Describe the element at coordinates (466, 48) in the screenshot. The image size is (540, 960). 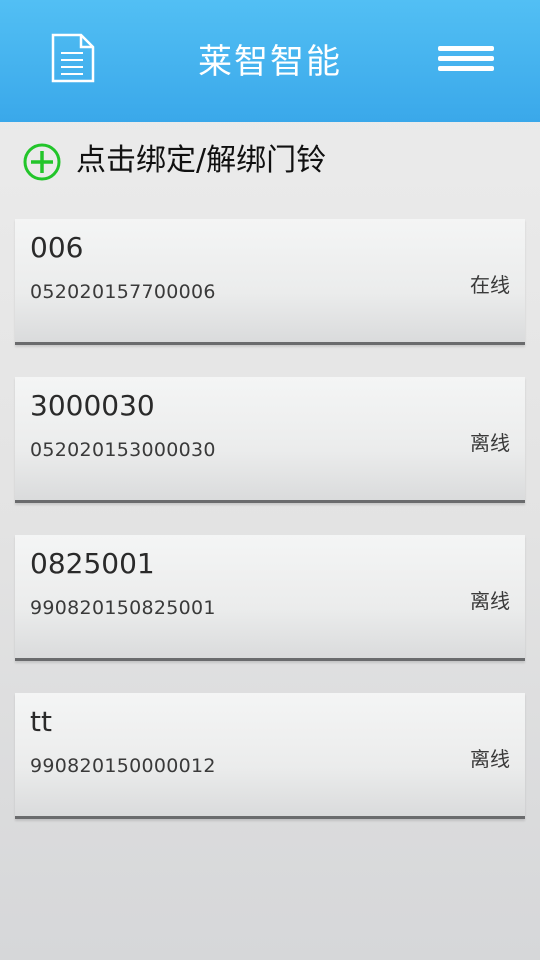
I see `menu-icon` at that location.